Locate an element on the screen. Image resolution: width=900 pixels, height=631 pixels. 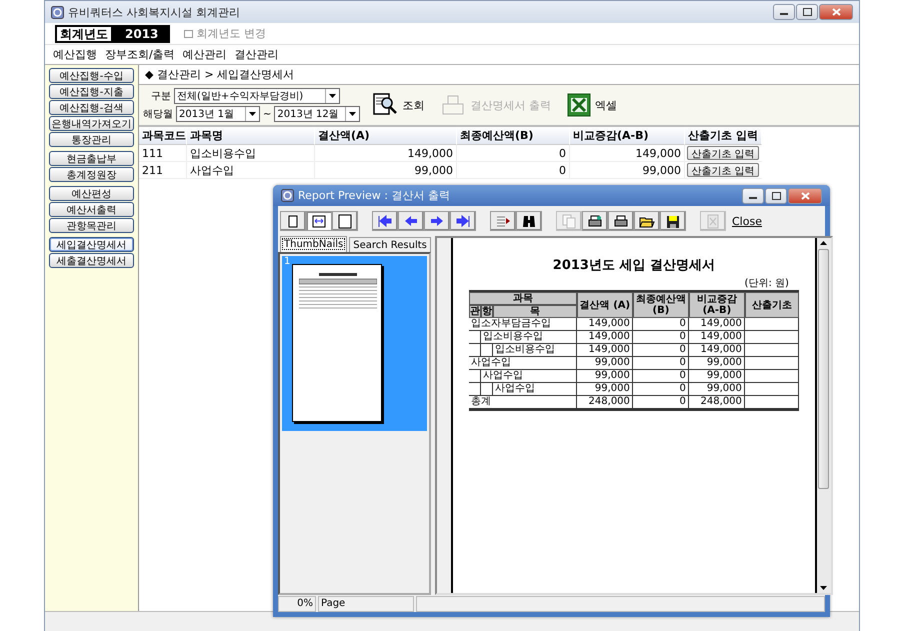
start-month-dropdown: 2013년 1월 is located at coordinates (218, 114).